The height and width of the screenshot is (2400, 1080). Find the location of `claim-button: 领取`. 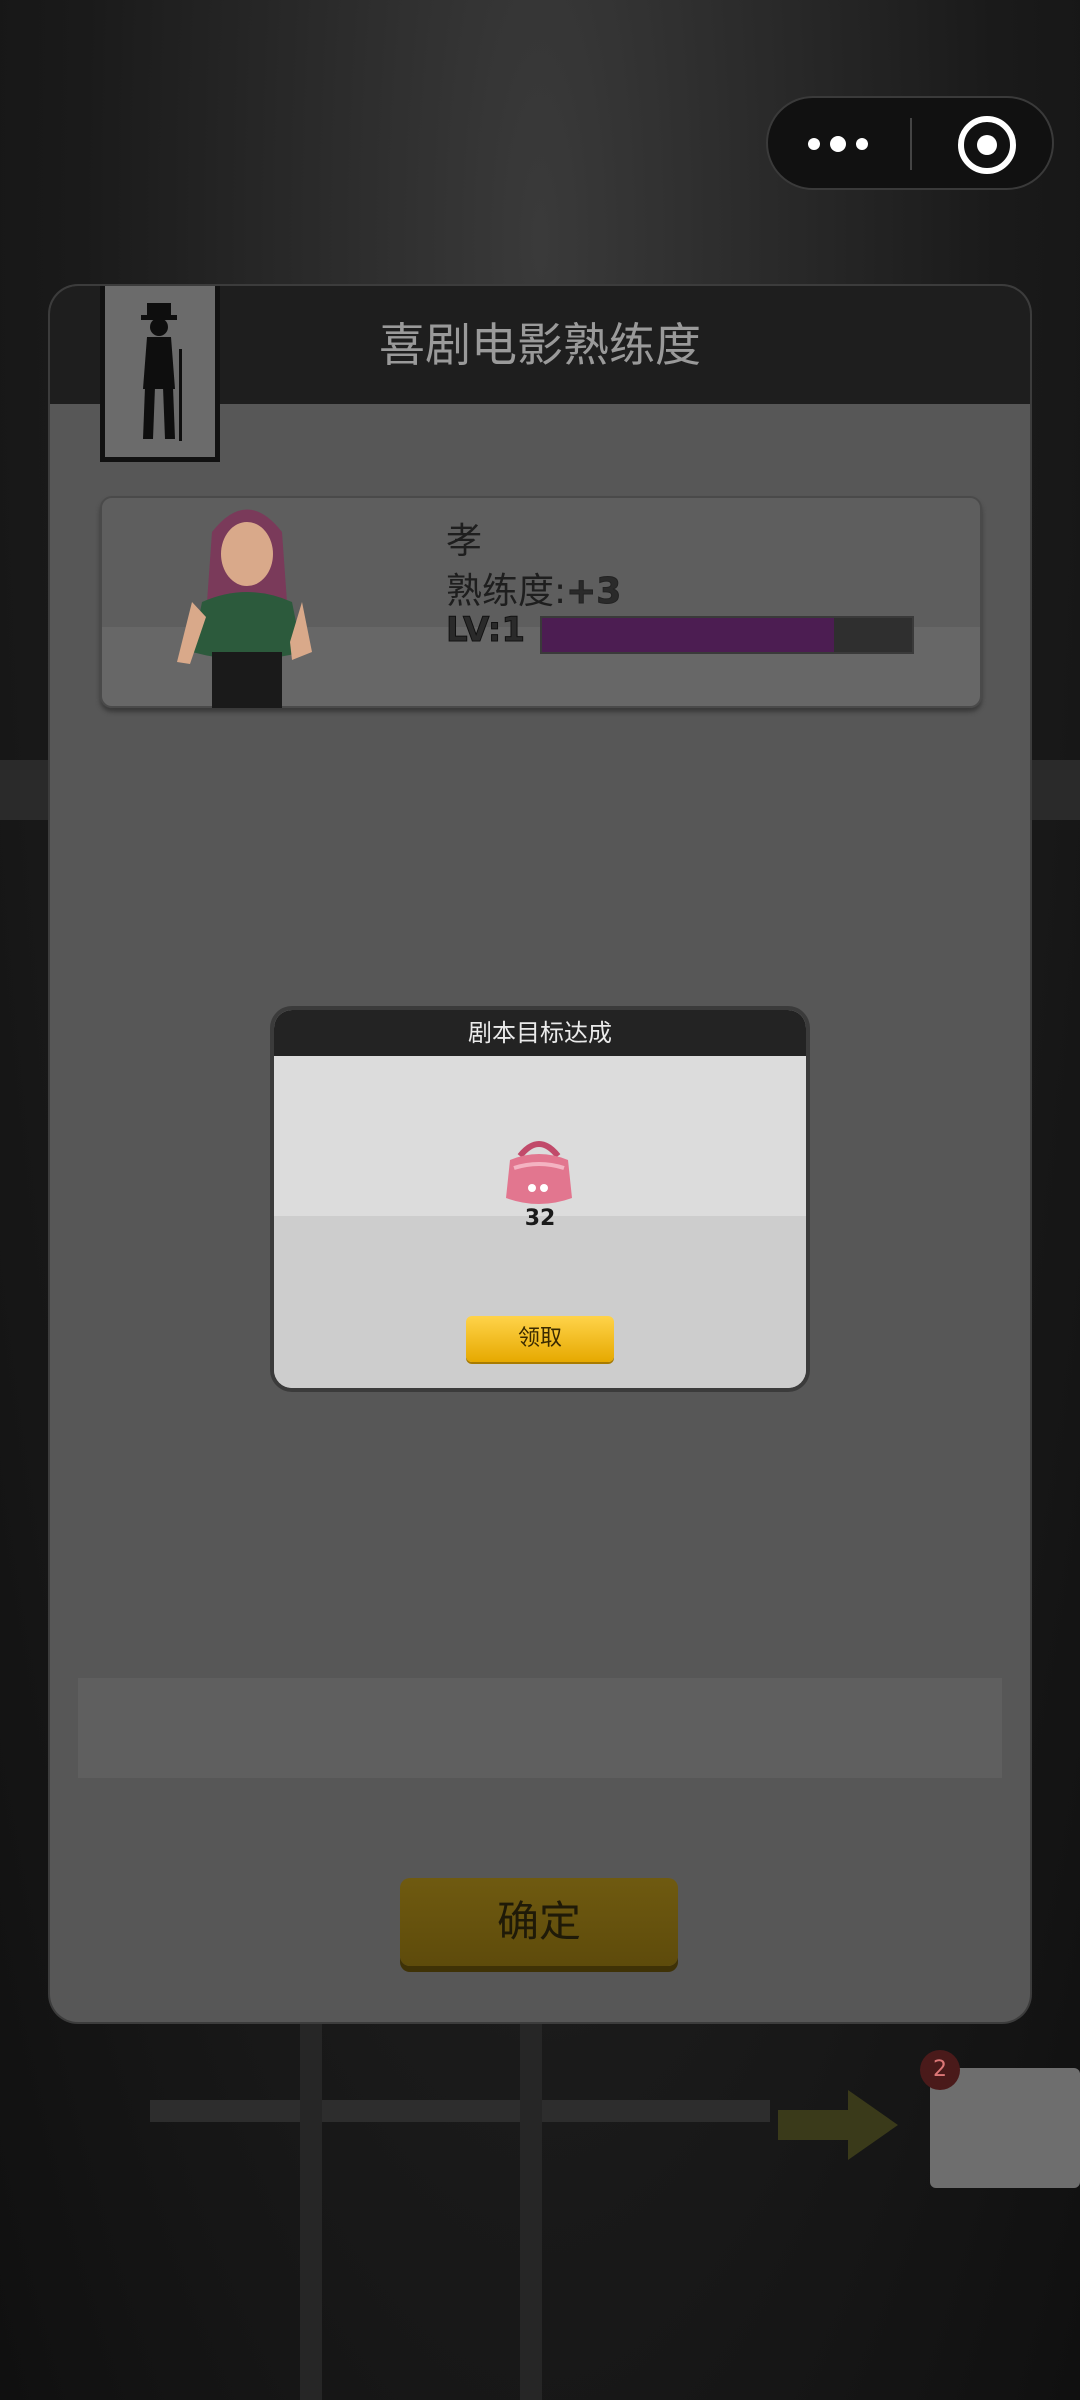

claim-button: 领取 is located at coordinates (540, 1339).